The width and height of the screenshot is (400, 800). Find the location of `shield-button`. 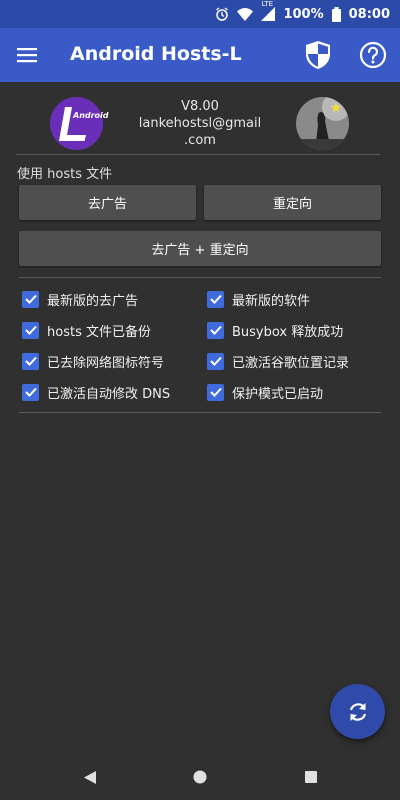

shield-button is located at coordinates (318, 55).